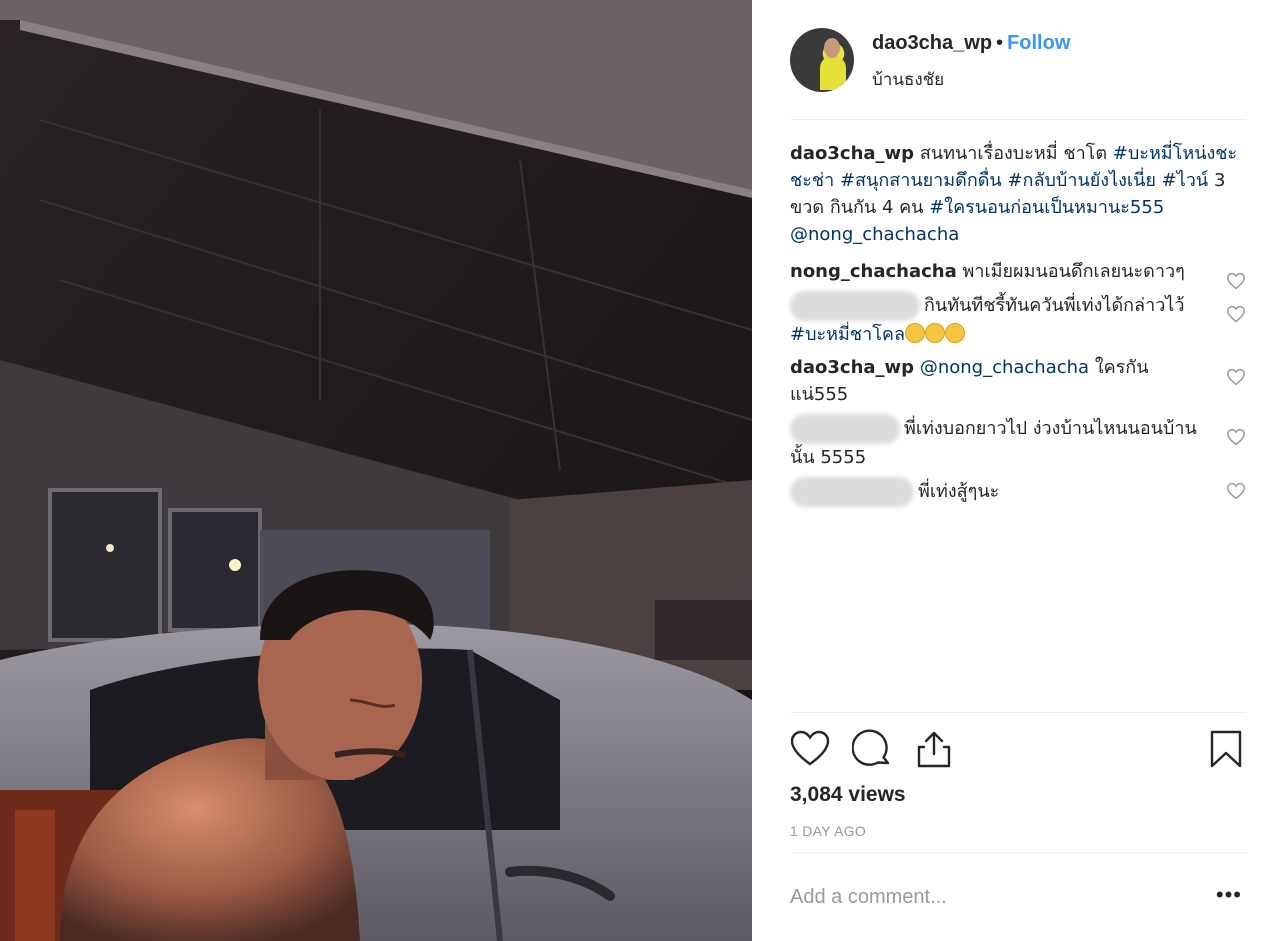 This screenshot has height=941, width=1280. Describe the element at coordinates (1013, 153) in the screenshot. I see `caption-text: สนทนาเรื่องบะหมี่ ชาโต` at that location.